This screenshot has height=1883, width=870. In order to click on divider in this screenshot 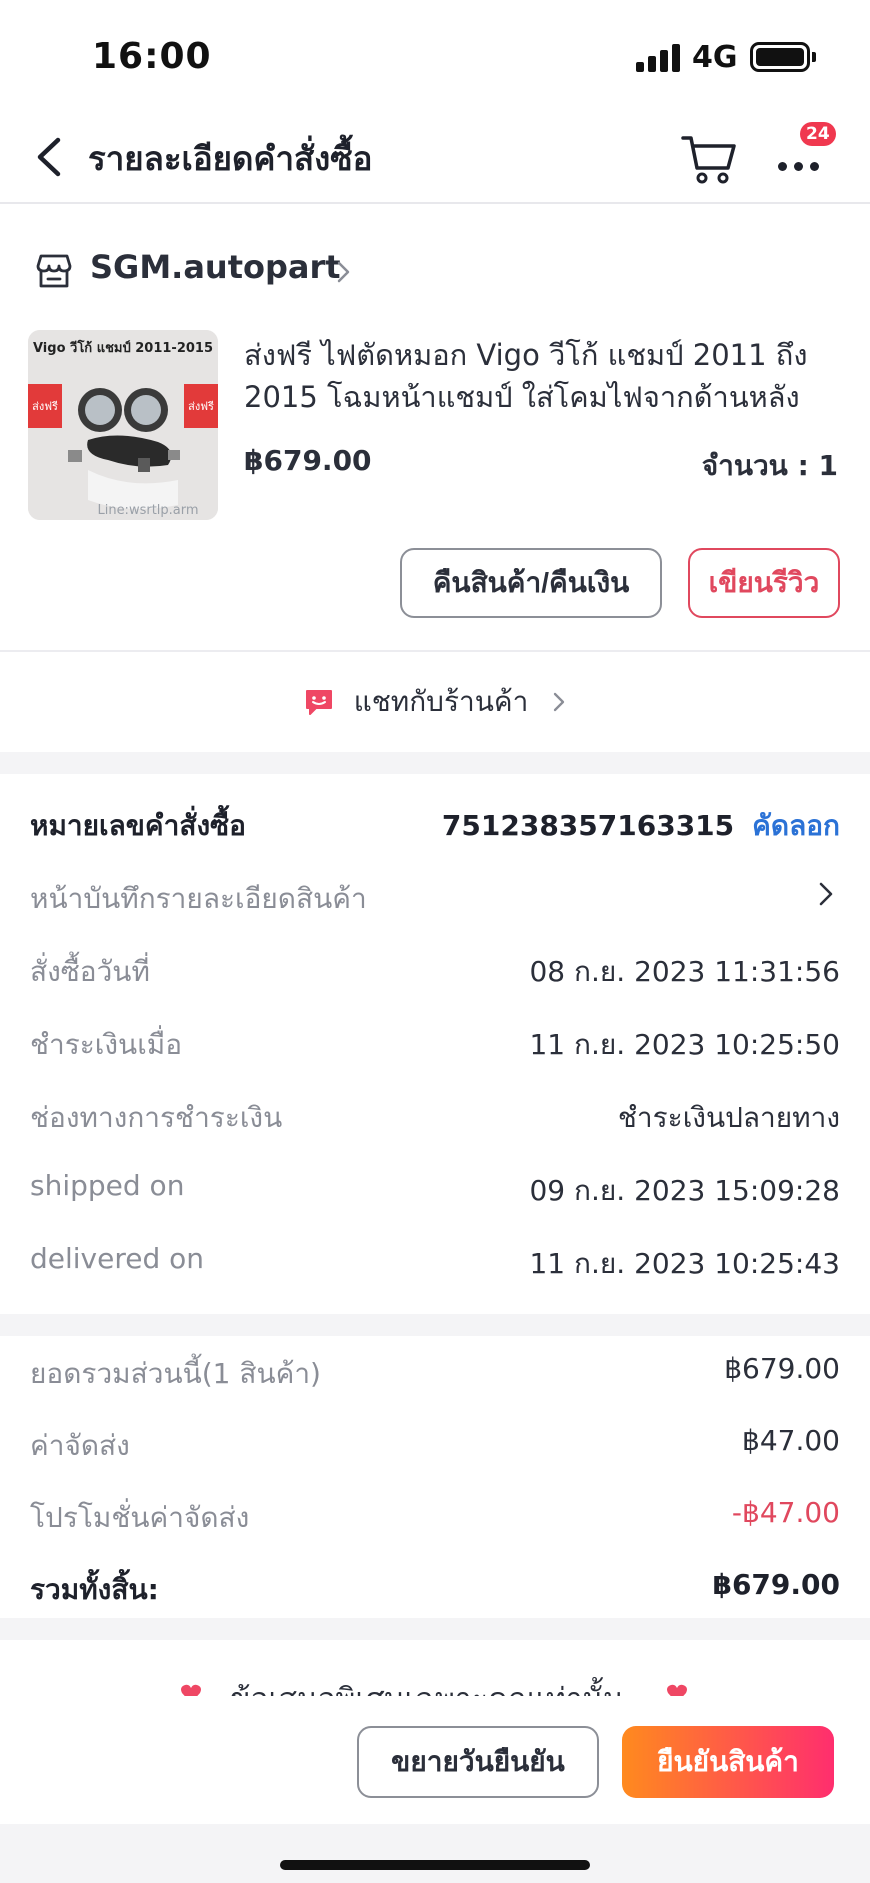, I will do `click(435, 651)`.